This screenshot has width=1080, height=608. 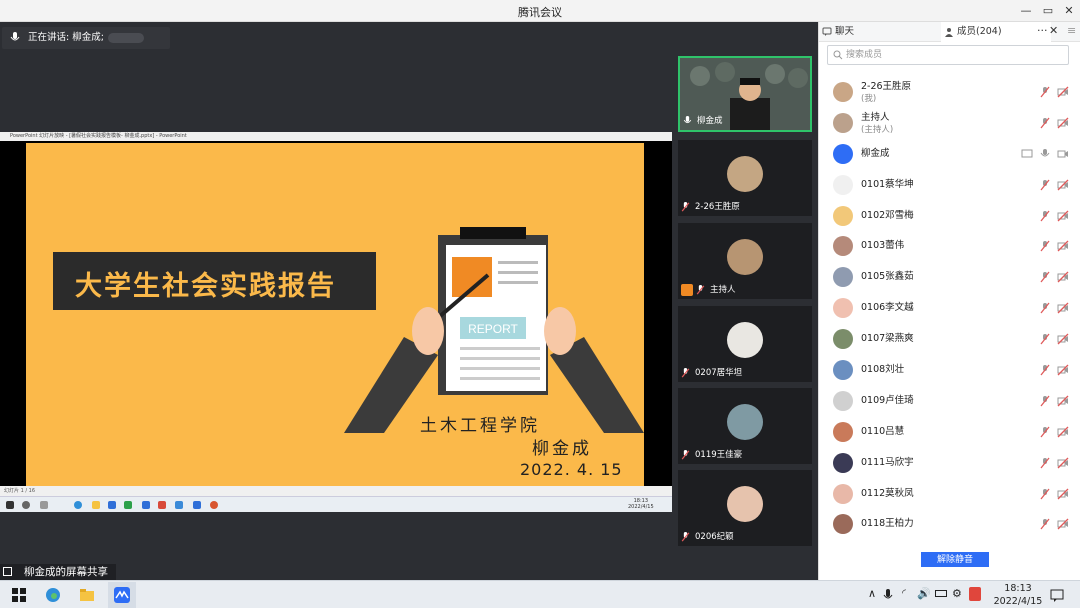 I want to click on member-row: 0110吕慧, so click(x=949, y=432).